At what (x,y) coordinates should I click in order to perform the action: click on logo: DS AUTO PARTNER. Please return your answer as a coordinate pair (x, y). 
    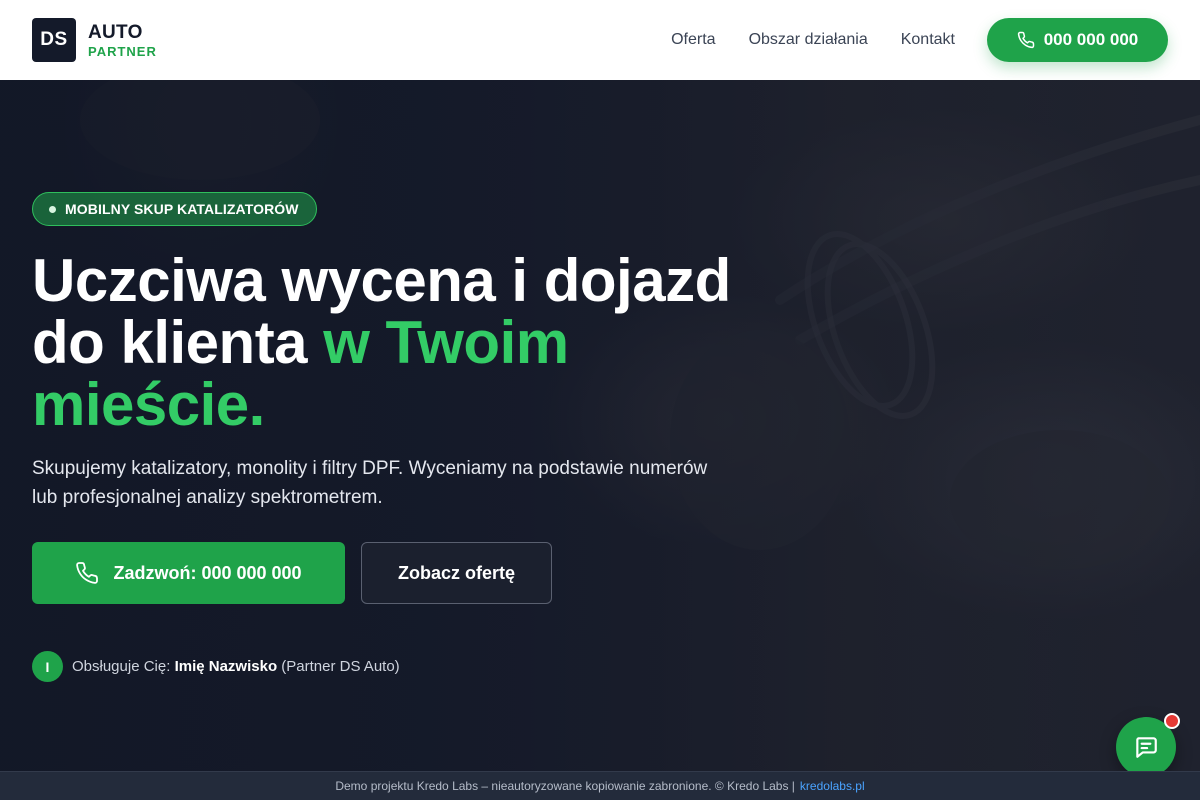
    Looking at the image, I should click on (94, 40).